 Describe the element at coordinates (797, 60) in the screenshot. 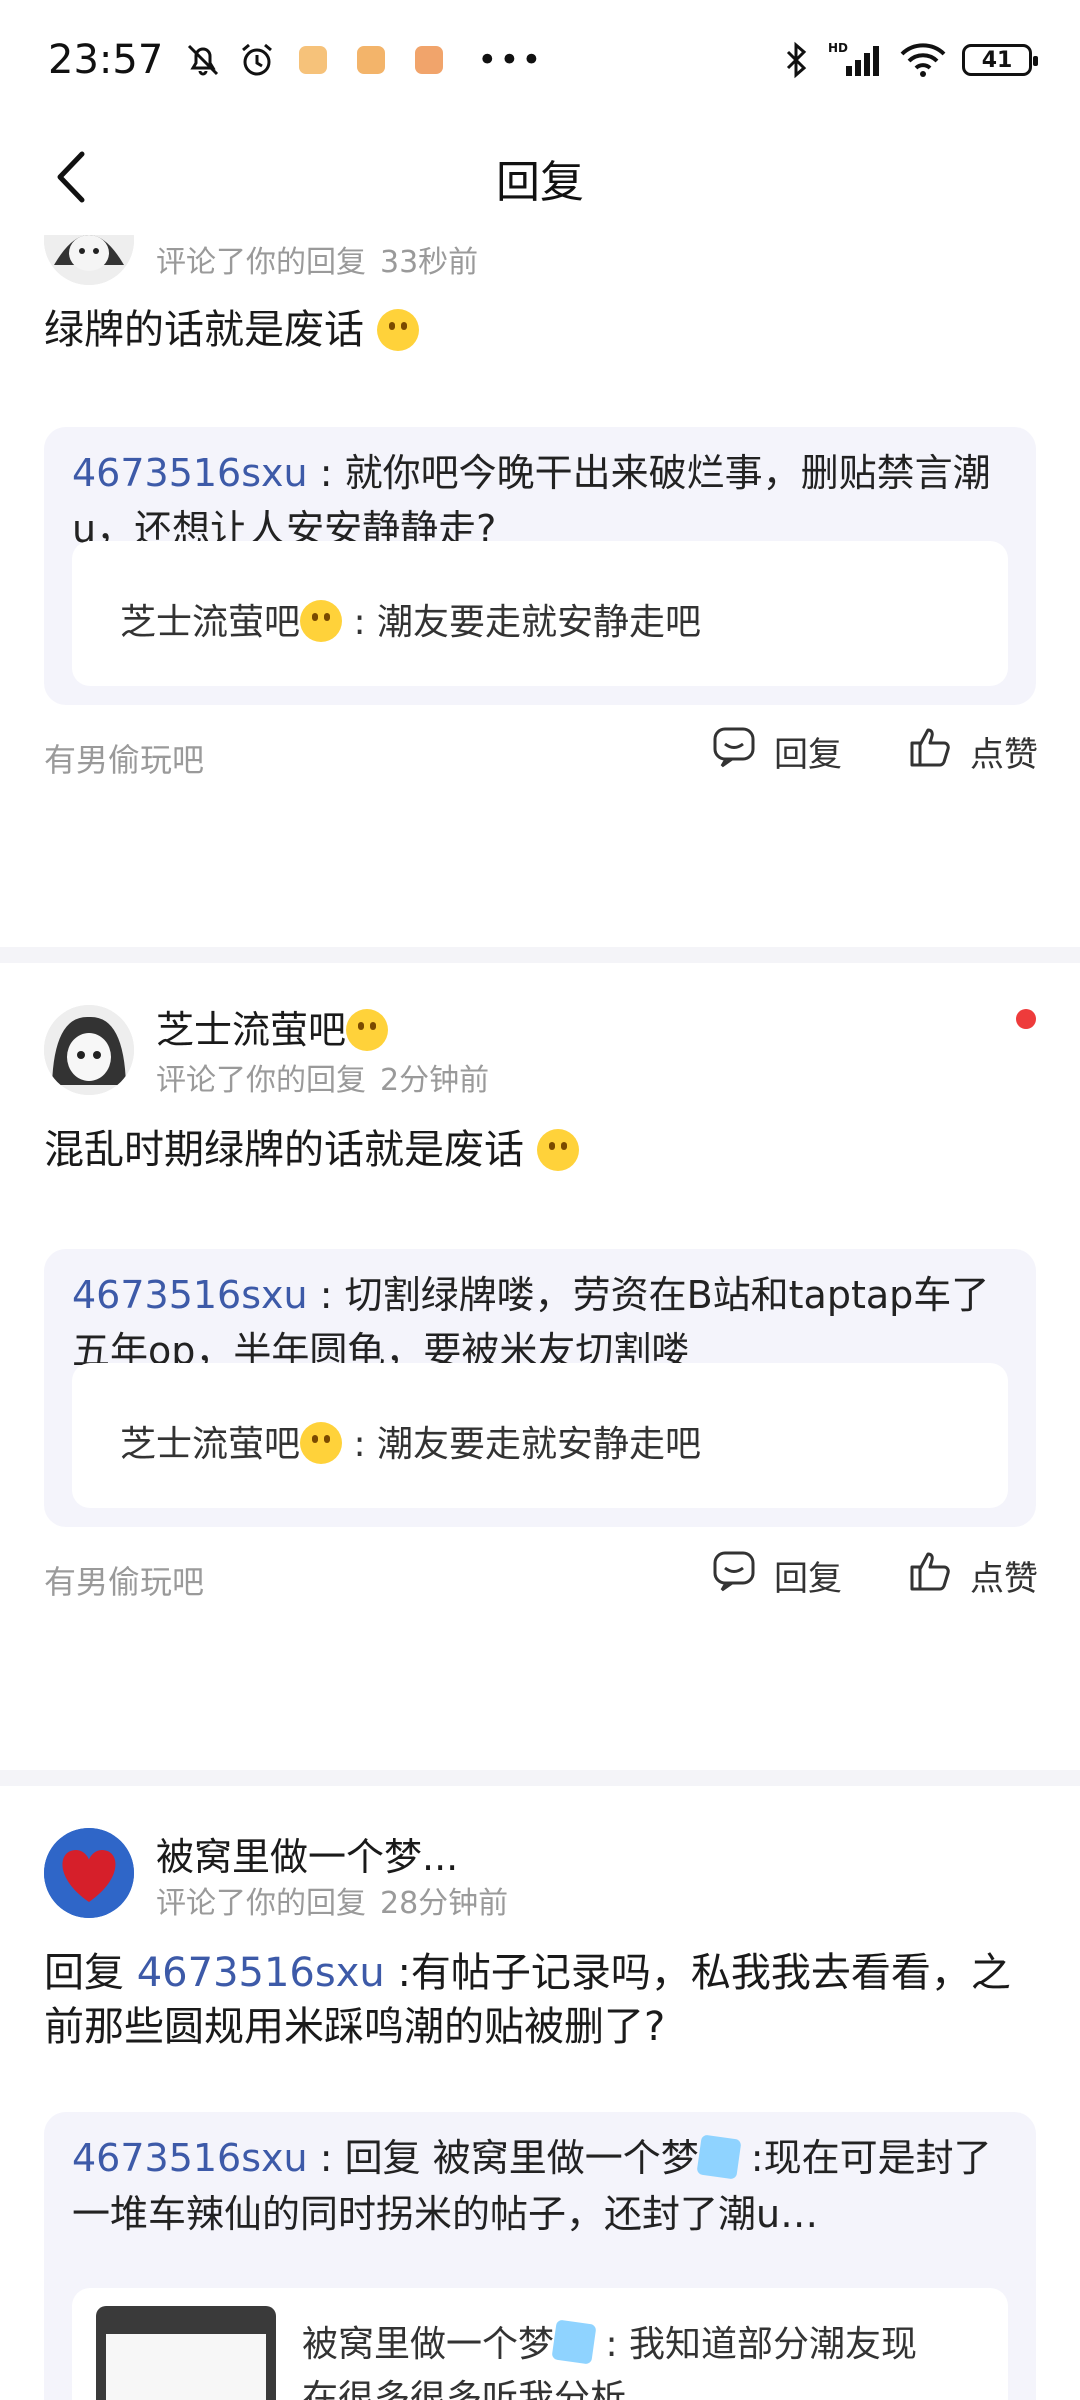

I see `bluetooth-icon` at that location.